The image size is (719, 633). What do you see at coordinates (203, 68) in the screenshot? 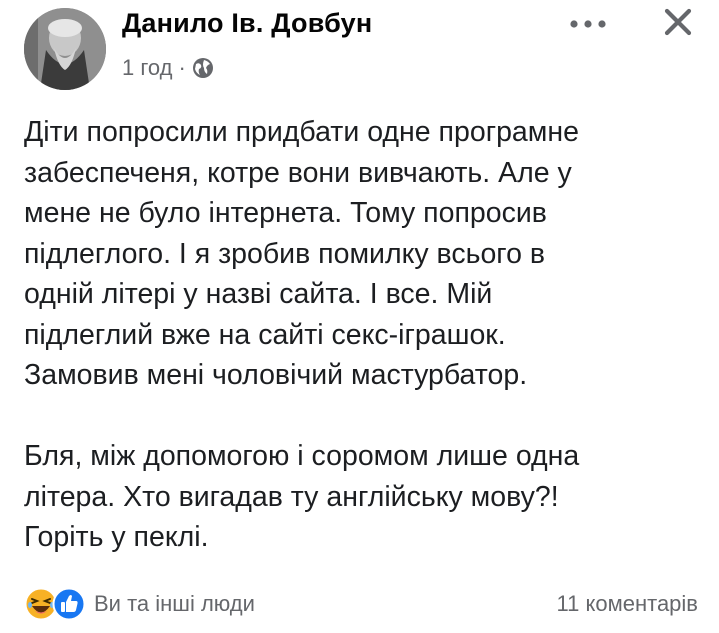
I see `globe-icon` at bounding box center [203, 68].